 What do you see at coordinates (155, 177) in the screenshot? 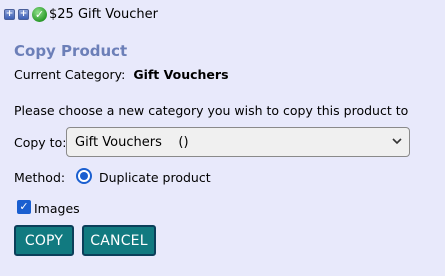
I see `duplicate-product-label: Duplicate product` at bounding box center [155, 177].